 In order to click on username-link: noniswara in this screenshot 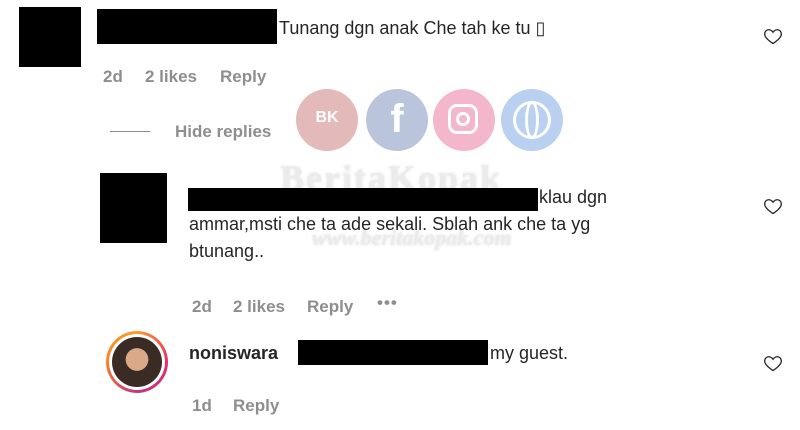, I will do `click(233, 353)`.